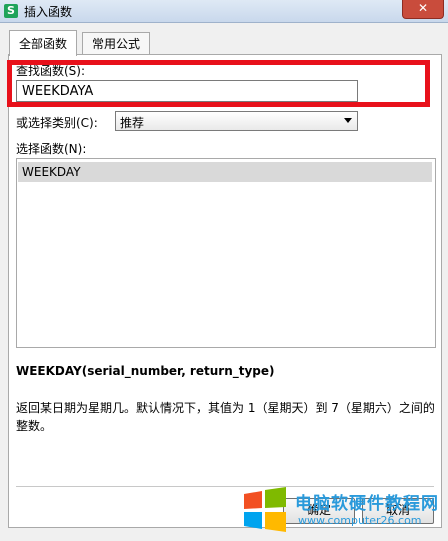 Image resolution: width=448 pixels, height=541 pixels. What do you see at coordinates (116, 43) in the screenshot?
I see `tab-common-formulas: 常用公式` at bounding box center [116, 43].